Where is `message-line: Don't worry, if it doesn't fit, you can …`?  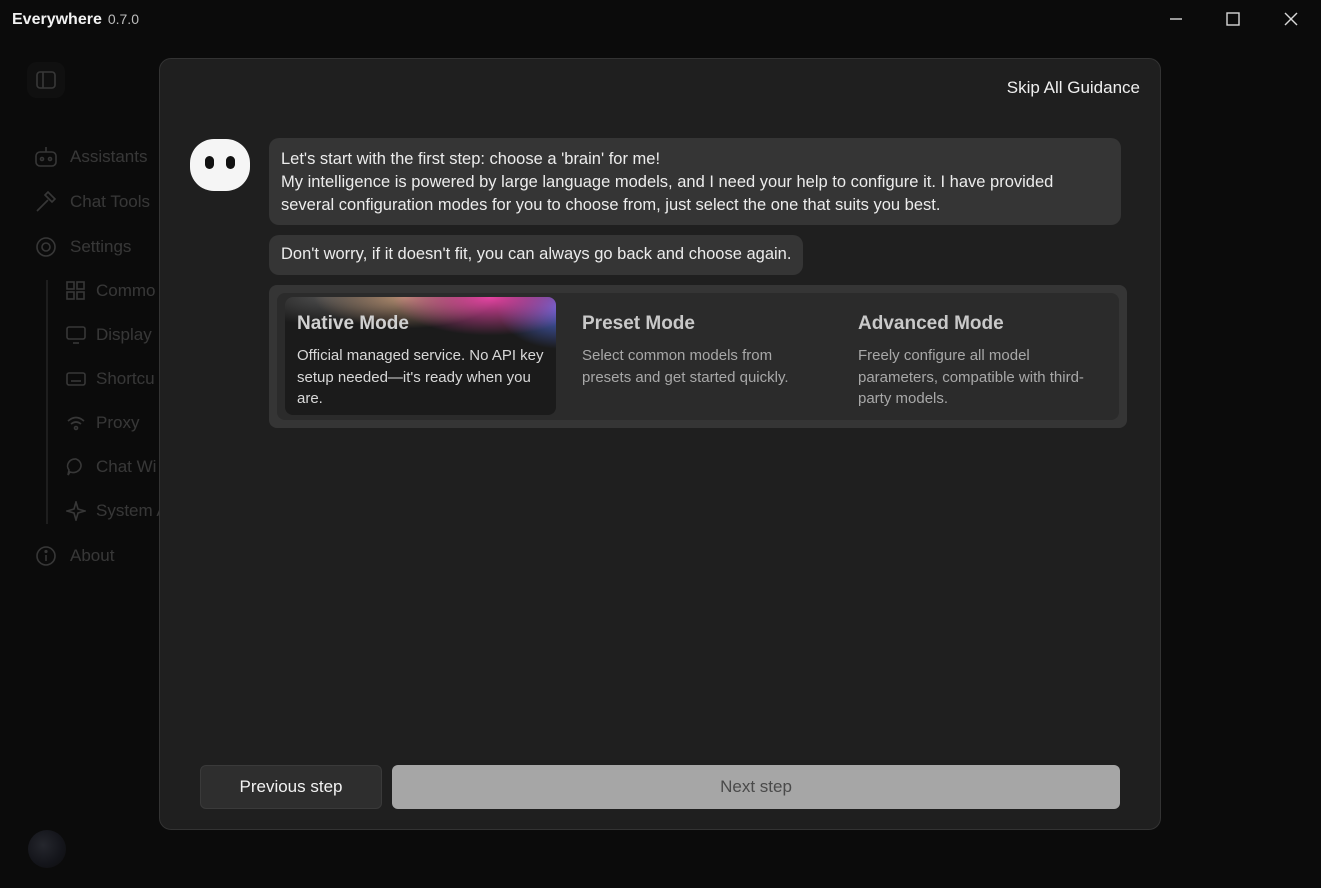
message-line: Don't worry, if it doesn't fit, you can … is located at coordinates (536, 254).